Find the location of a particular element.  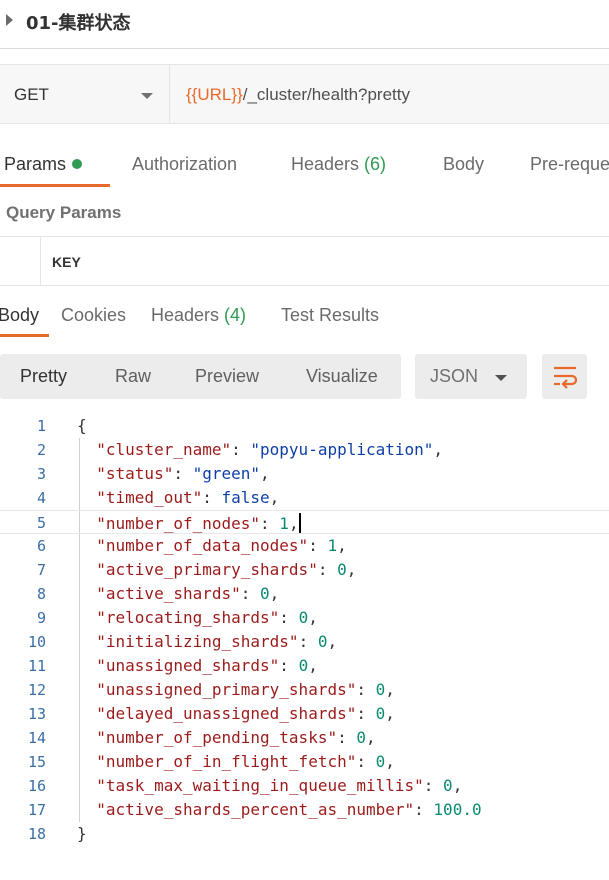

tab-test-results: Test Results is located at coordinates (330, 315).